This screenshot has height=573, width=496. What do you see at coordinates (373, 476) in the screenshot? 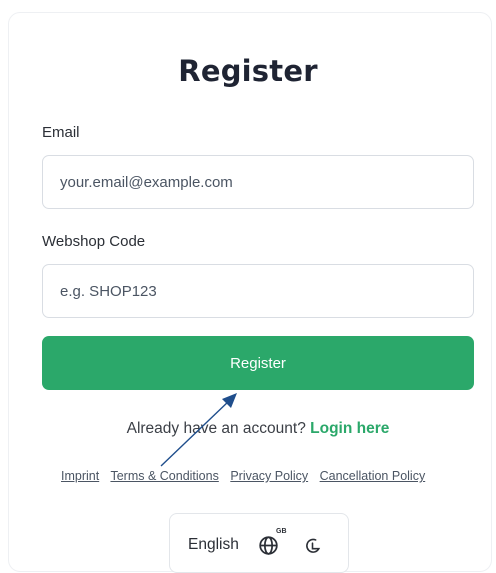
I see `cancellation-policy-link: Cancellation Policy` at bounding box center [373, 476].